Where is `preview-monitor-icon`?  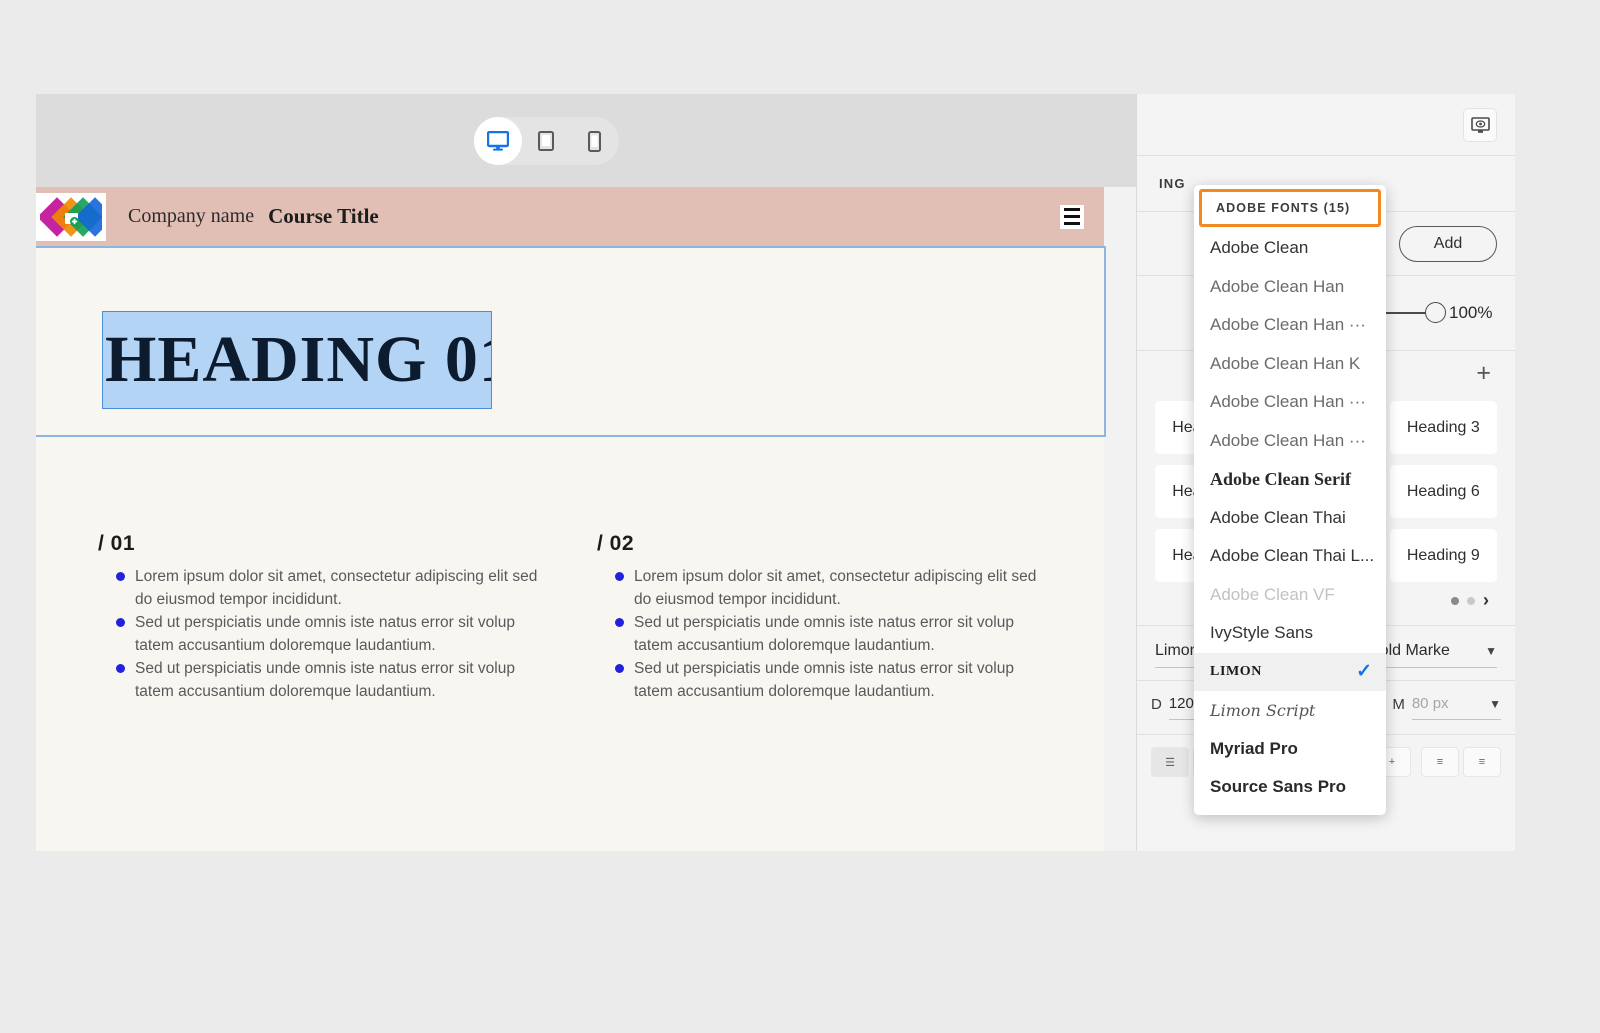
preview-monitor-icon is located at coordinates (1480, 125).